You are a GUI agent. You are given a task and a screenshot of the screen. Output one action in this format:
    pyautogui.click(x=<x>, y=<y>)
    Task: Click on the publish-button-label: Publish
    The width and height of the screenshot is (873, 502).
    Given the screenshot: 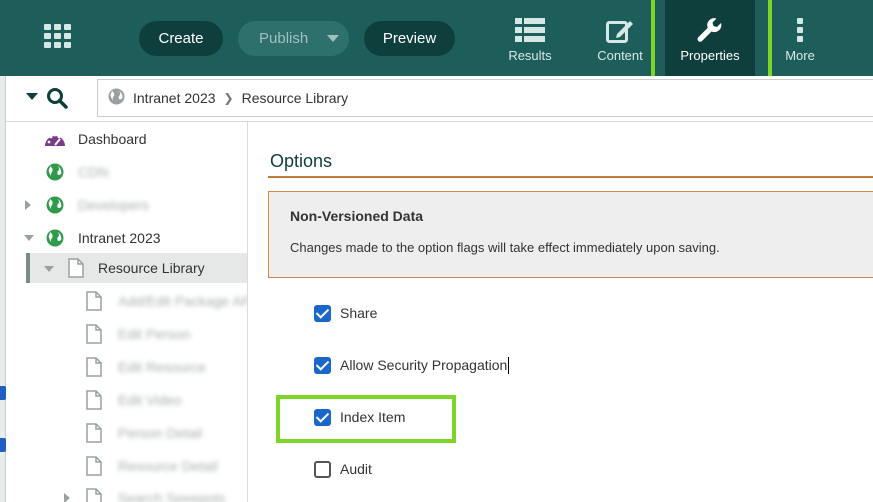 What is the action you would take?
    pyautogui.click(x=284, y=38)
    